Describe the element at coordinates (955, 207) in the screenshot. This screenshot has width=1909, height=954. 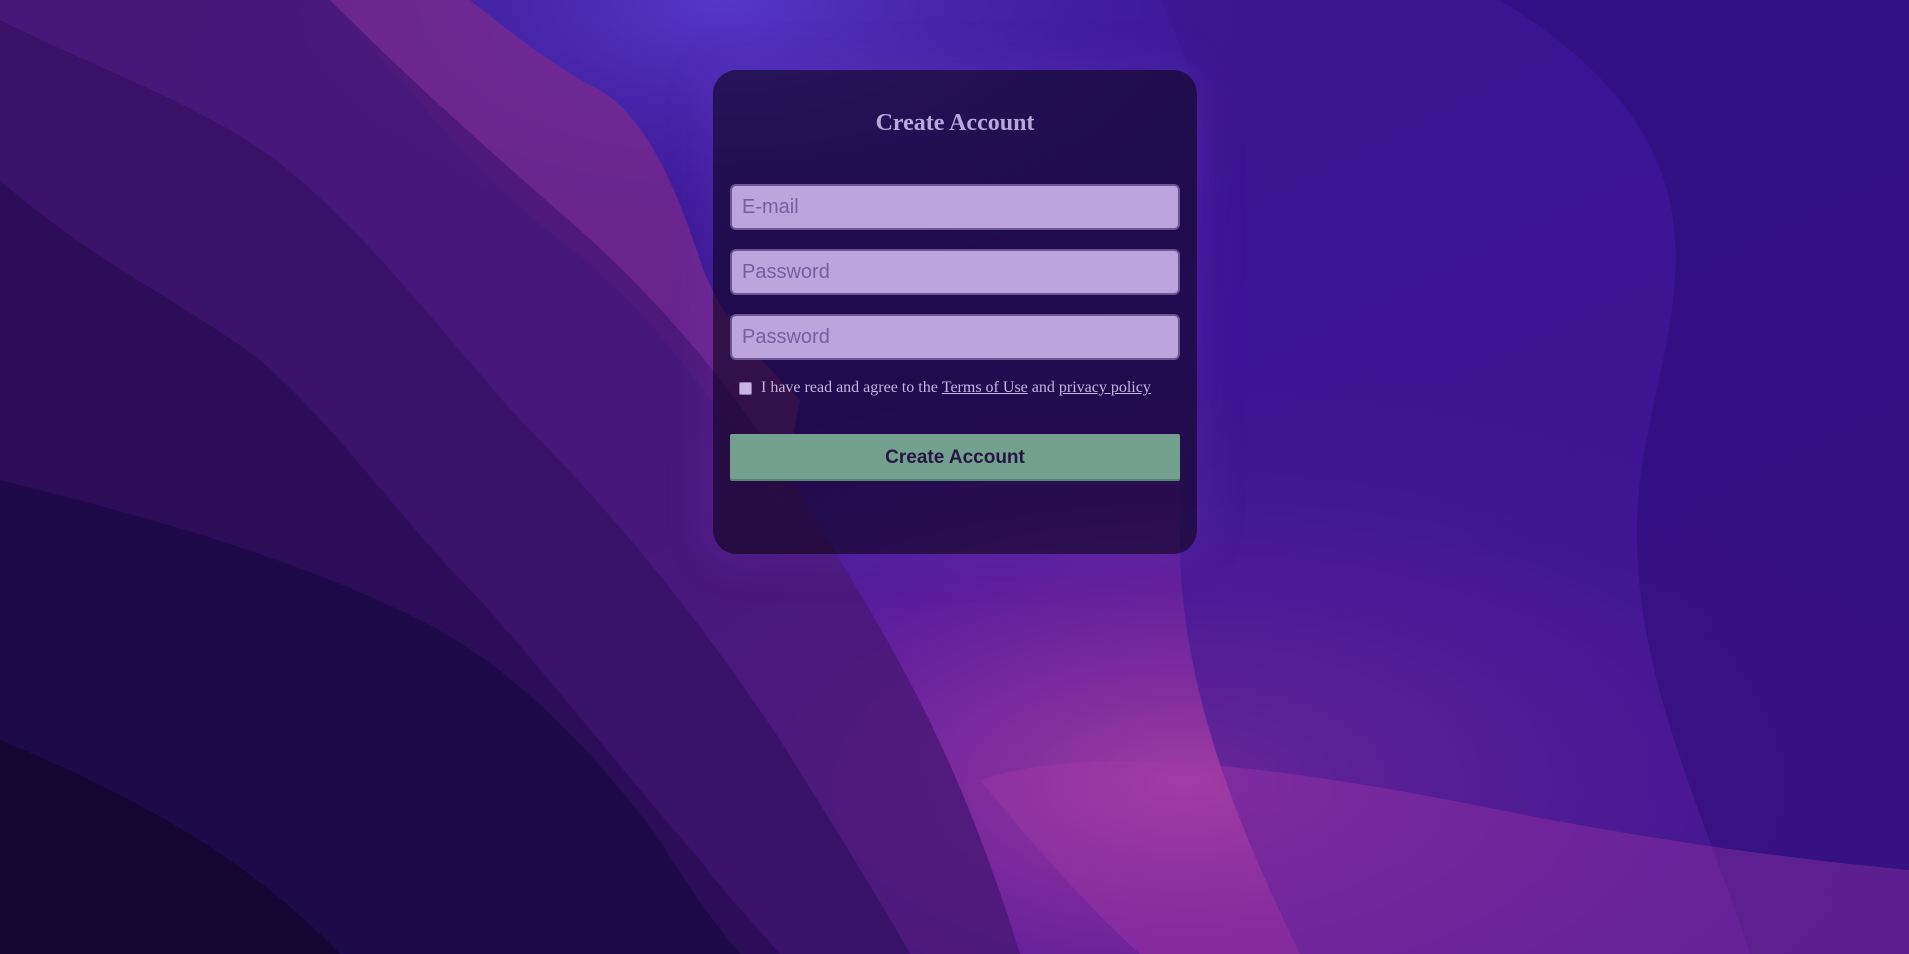
I see `email-field` at that location.